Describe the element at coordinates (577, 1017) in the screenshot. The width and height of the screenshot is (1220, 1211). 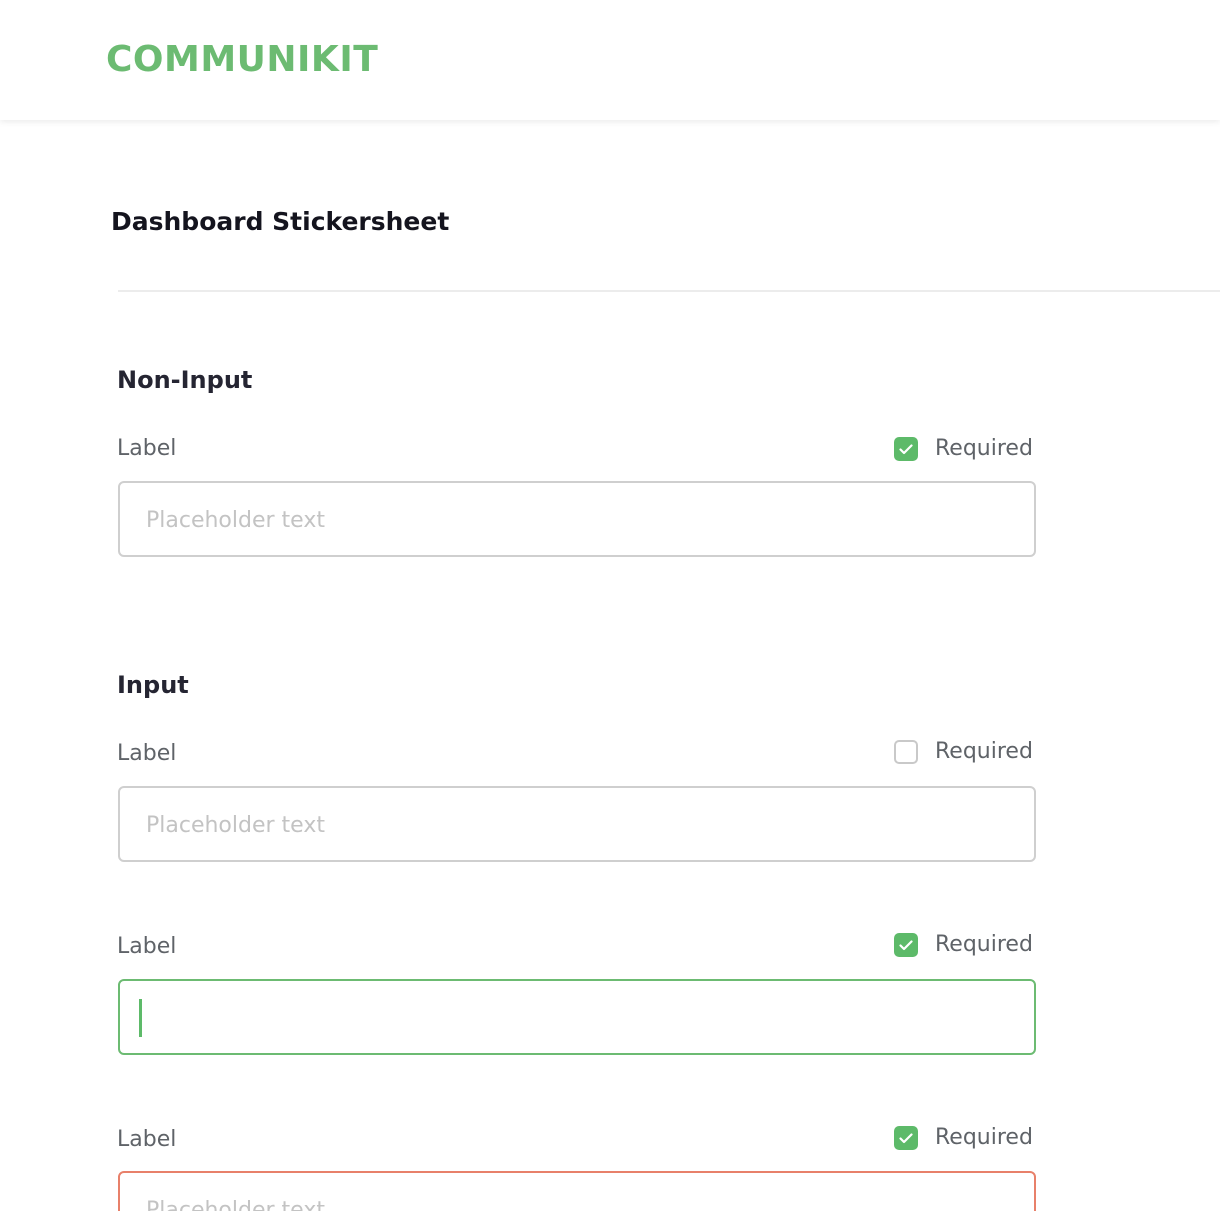
I see `text-input-focused` at that location.